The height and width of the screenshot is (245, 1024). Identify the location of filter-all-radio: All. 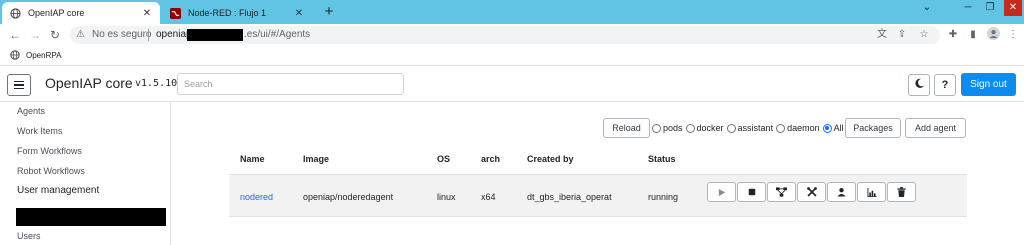
(833, 128).